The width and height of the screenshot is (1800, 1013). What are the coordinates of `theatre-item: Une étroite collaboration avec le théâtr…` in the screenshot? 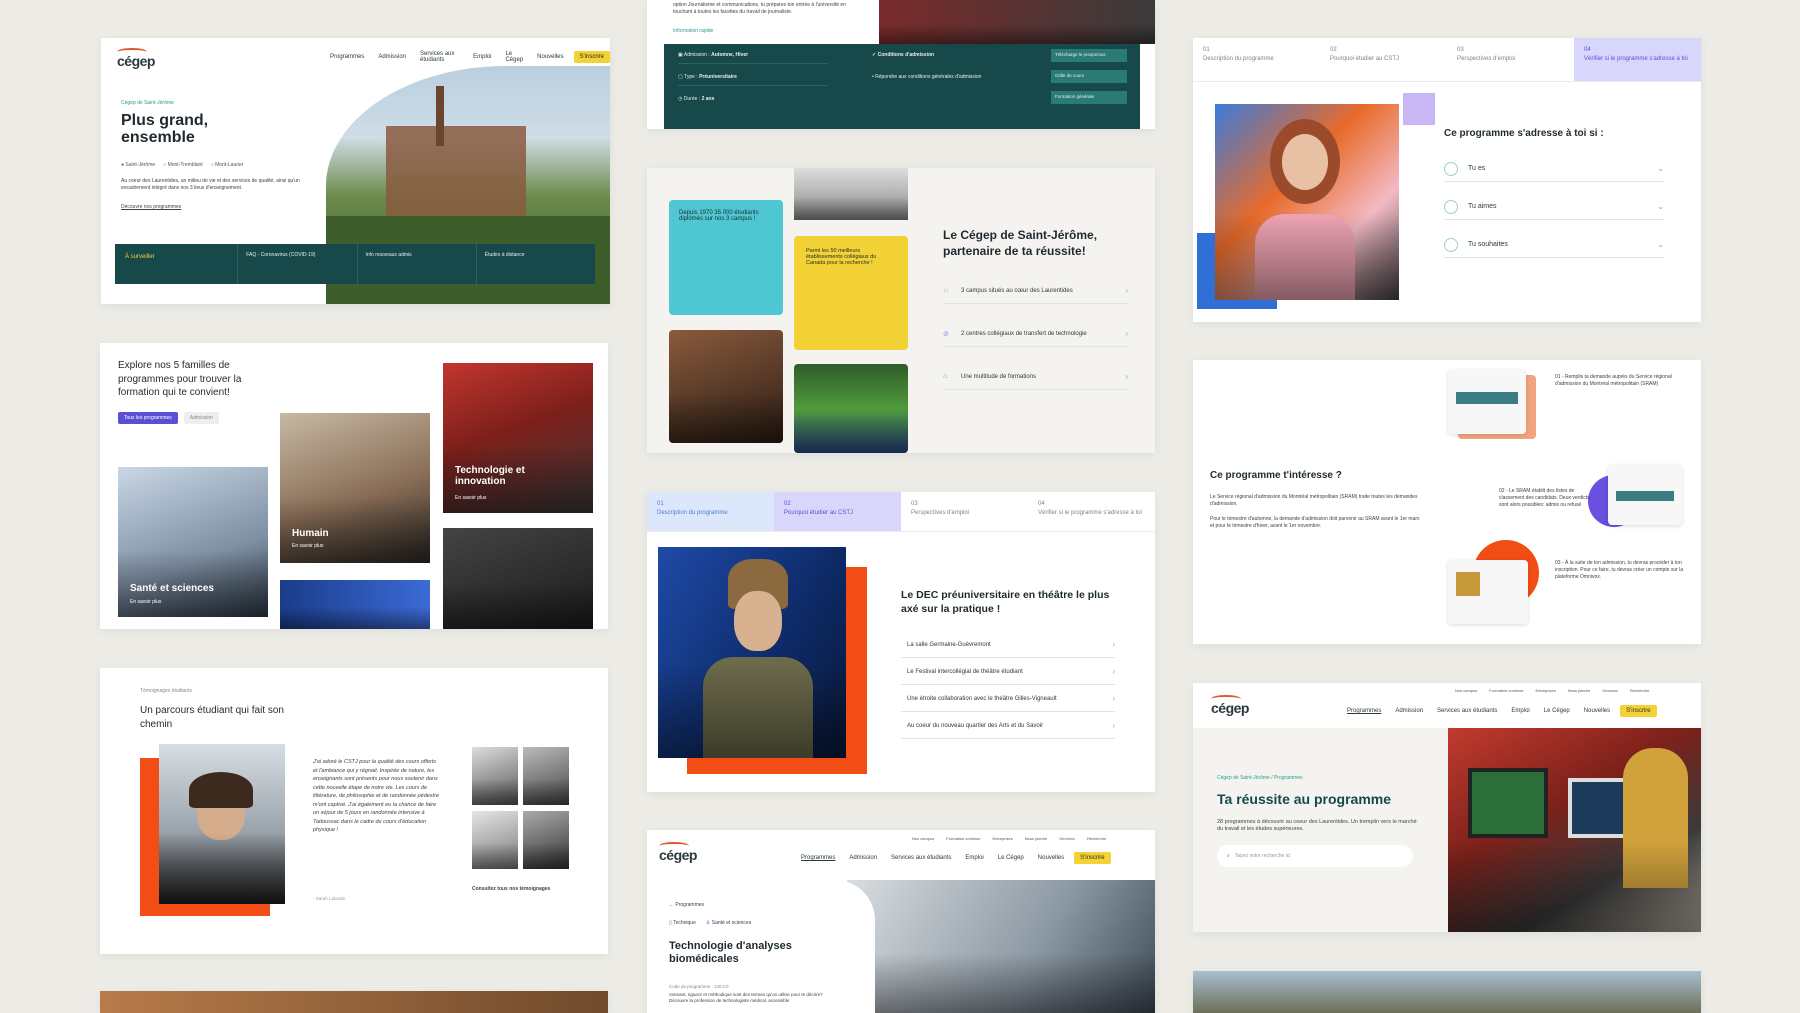 It's located at (1008, 699).